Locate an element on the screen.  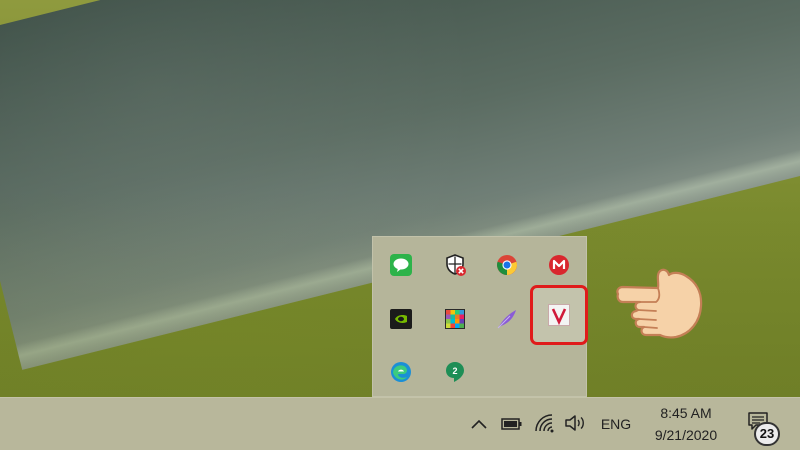
input-language-button: ENG is located at coordinates (616, 424).